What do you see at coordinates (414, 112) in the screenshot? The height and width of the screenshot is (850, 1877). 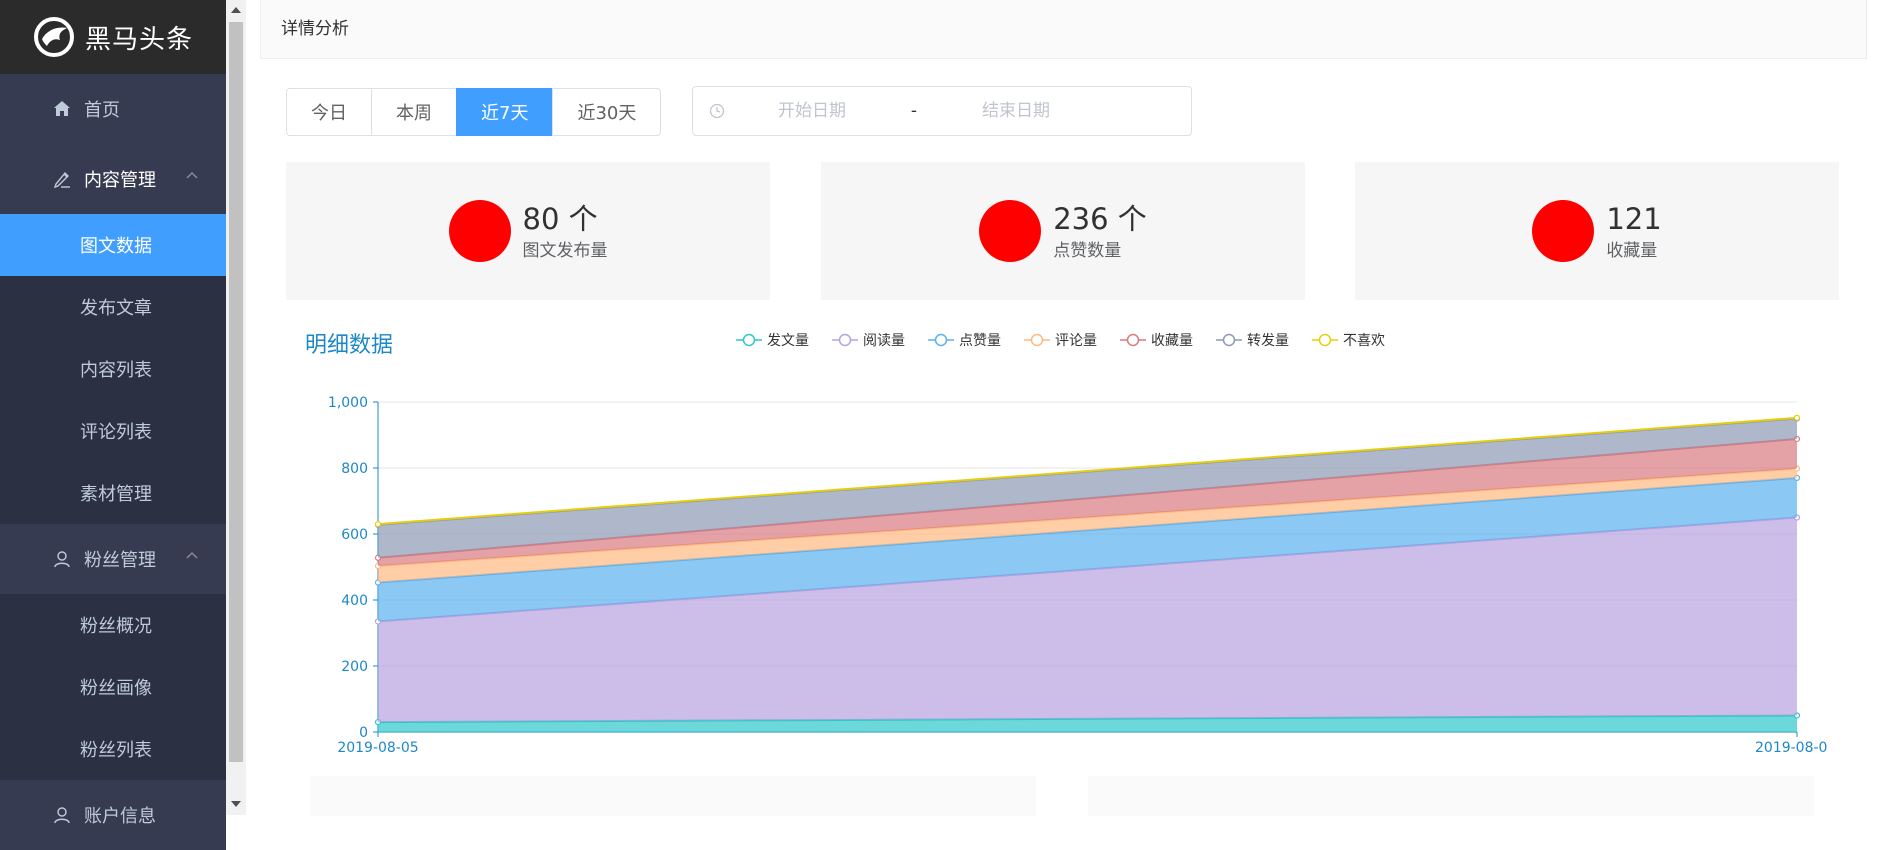 I see `range-this-week-button: 本周` at bounding box center [414, 112].